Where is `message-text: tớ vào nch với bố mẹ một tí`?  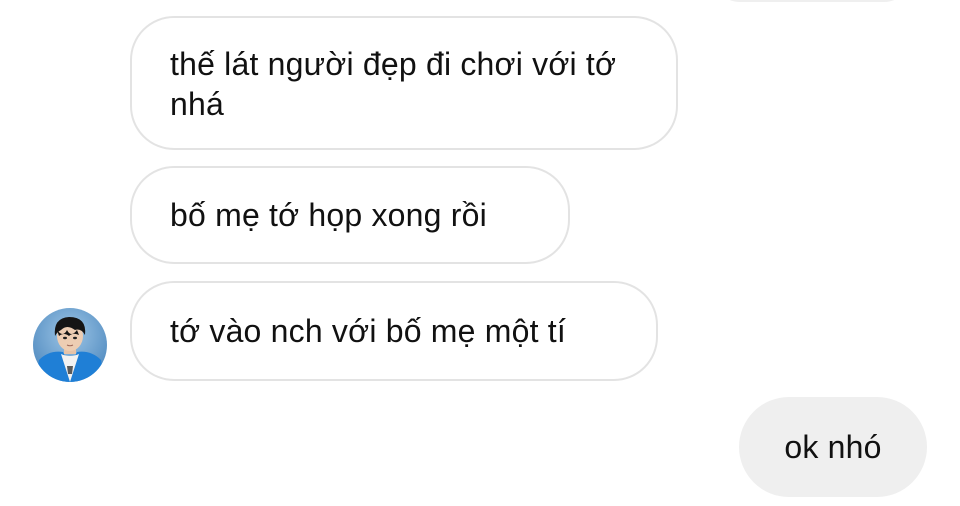
message-text: tớ vào nch với bố mẹ một tí is located at coordinates (368, 331).